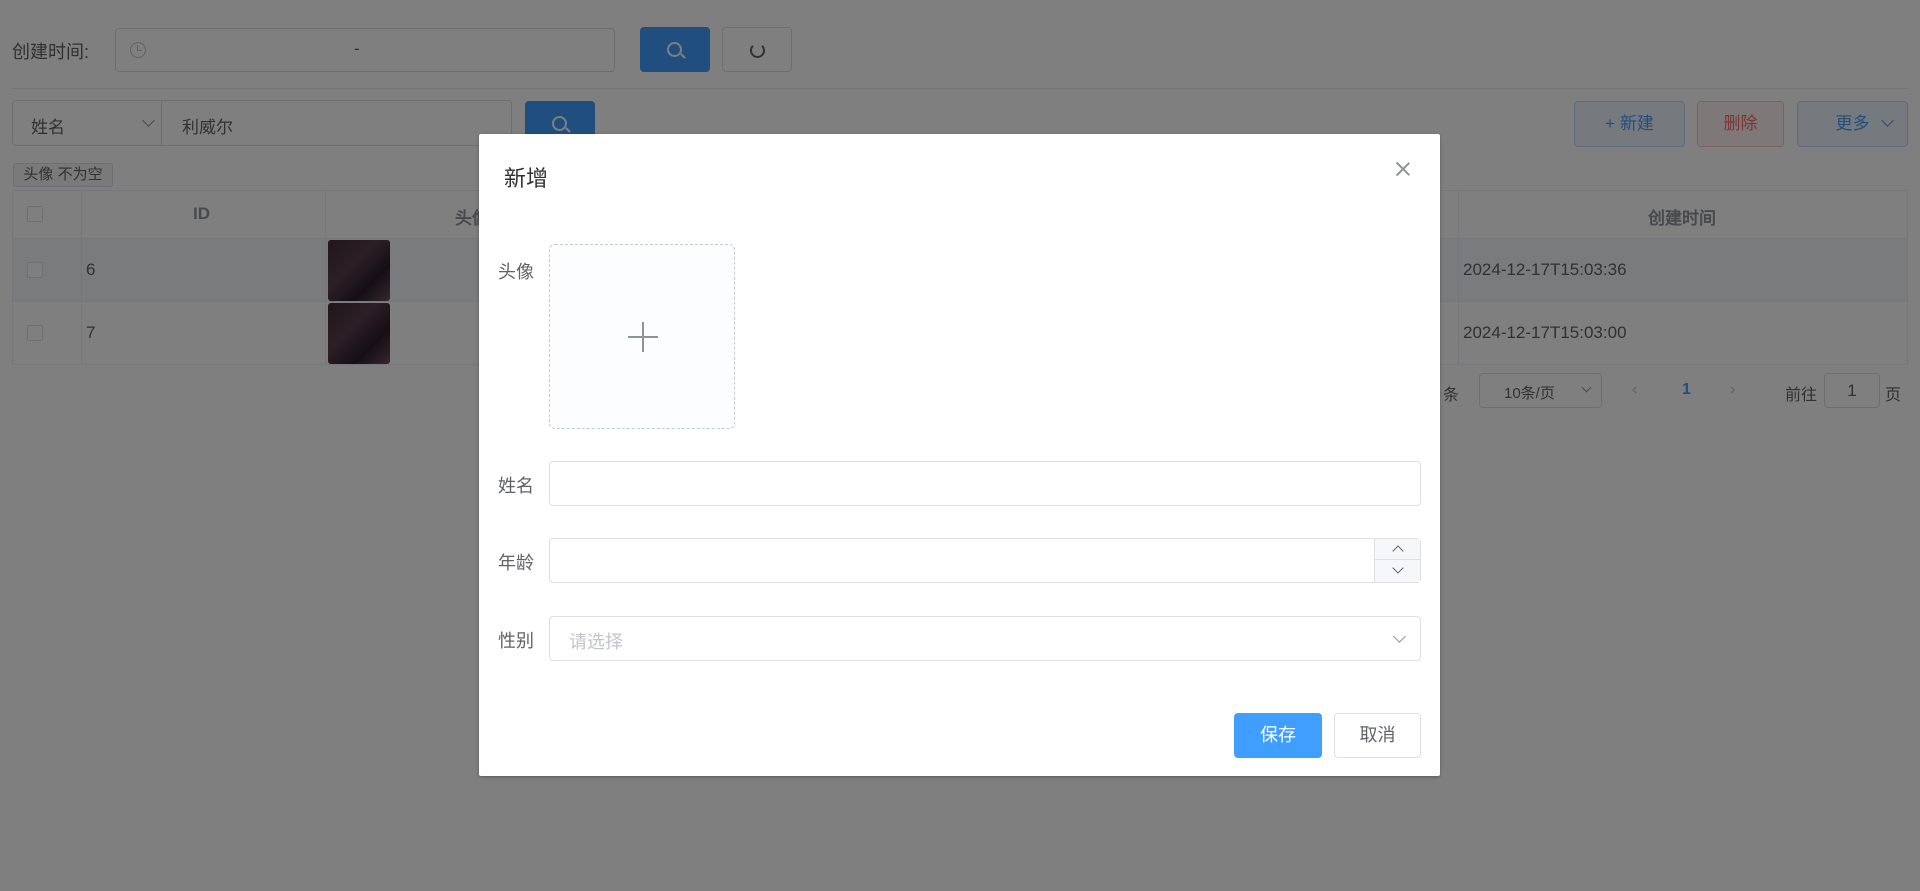  I want to click on age-label: 年龄, so click(516, 563).